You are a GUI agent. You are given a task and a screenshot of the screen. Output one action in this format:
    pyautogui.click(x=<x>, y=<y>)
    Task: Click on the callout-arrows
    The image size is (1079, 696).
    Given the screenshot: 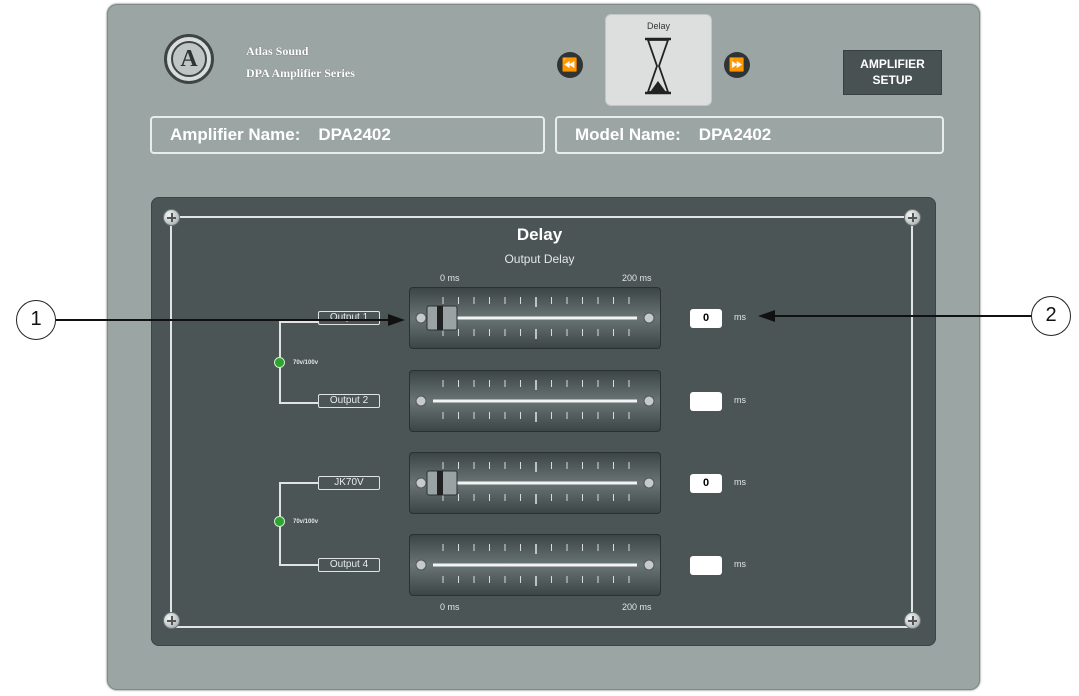 What is the action you would take?
    pyautogui.click(x=543, y=318)
    